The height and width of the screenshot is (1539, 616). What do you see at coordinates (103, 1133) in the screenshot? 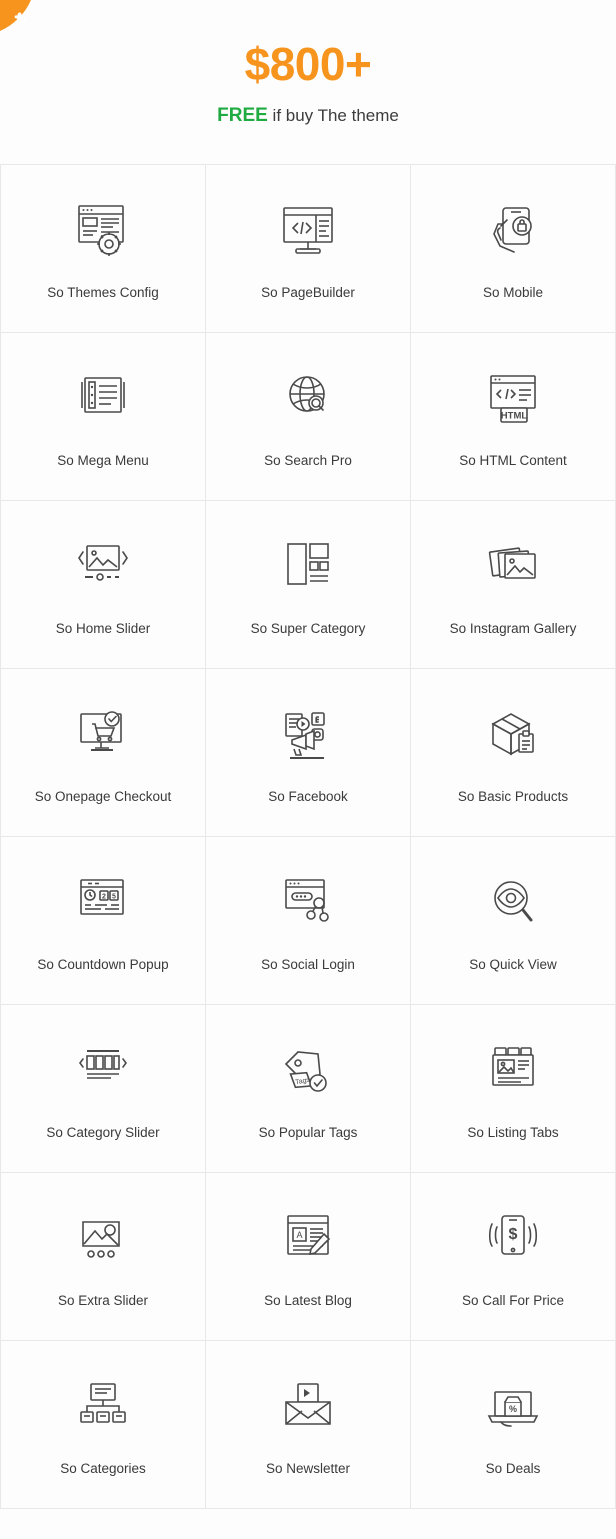
I see `grid-item-label: So Category Slider` at bounding box center [103, 1133].